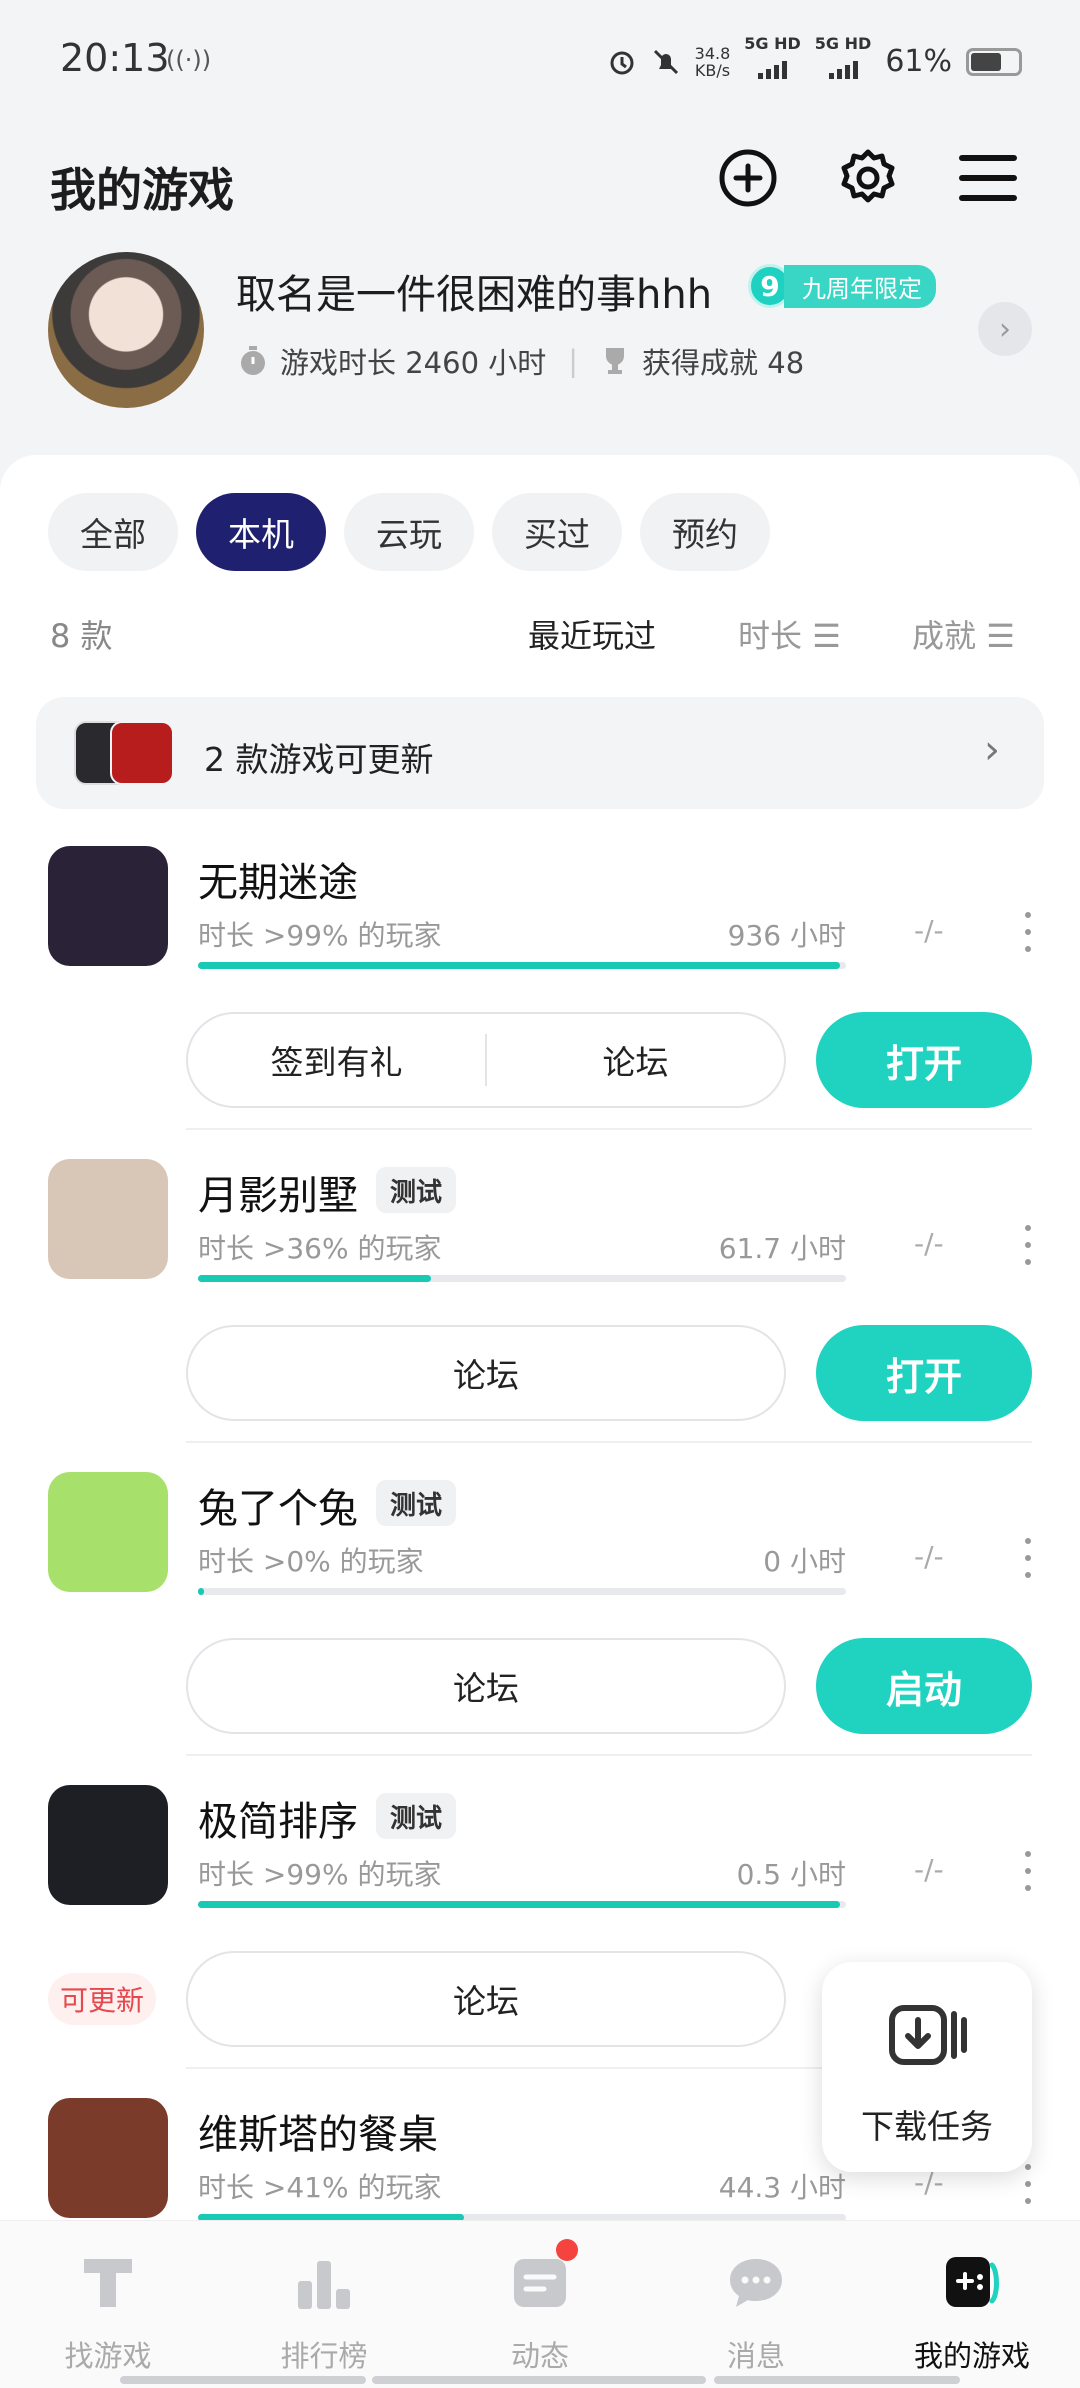 Image resolution: width=1080 pixels, height=2388 pixels. I want to click on avatar, so click(126, 330).